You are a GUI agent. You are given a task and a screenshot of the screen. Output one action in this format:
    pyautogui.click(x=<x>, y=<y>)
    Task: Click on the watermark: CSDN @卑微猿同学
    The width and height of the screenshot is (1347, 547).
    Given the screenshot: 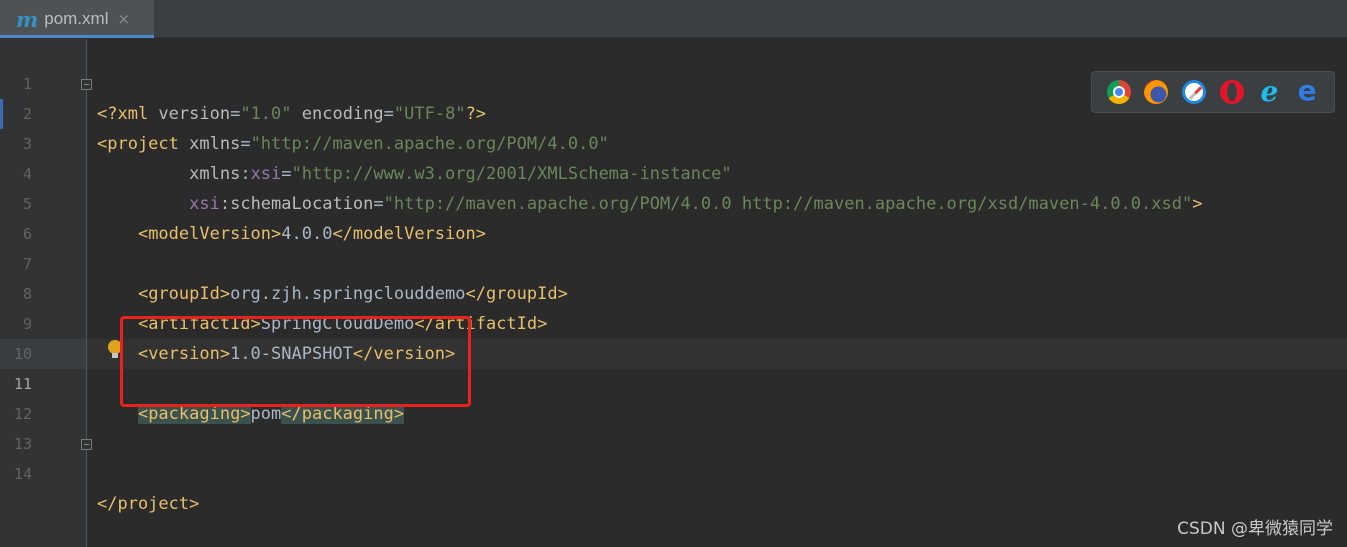 What is the action you would take?
    pyautogui.click(x=1255, y=529)
    